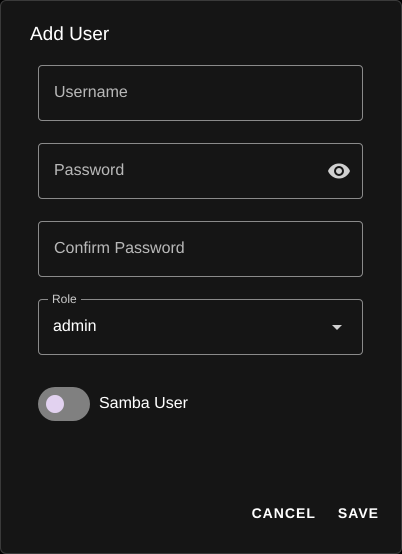 Image resolution: width=402 pixels, height=554 pixels. Describe the element at coordinates (200, 171) in the screenshot. I see `password-field: Password` at that location.